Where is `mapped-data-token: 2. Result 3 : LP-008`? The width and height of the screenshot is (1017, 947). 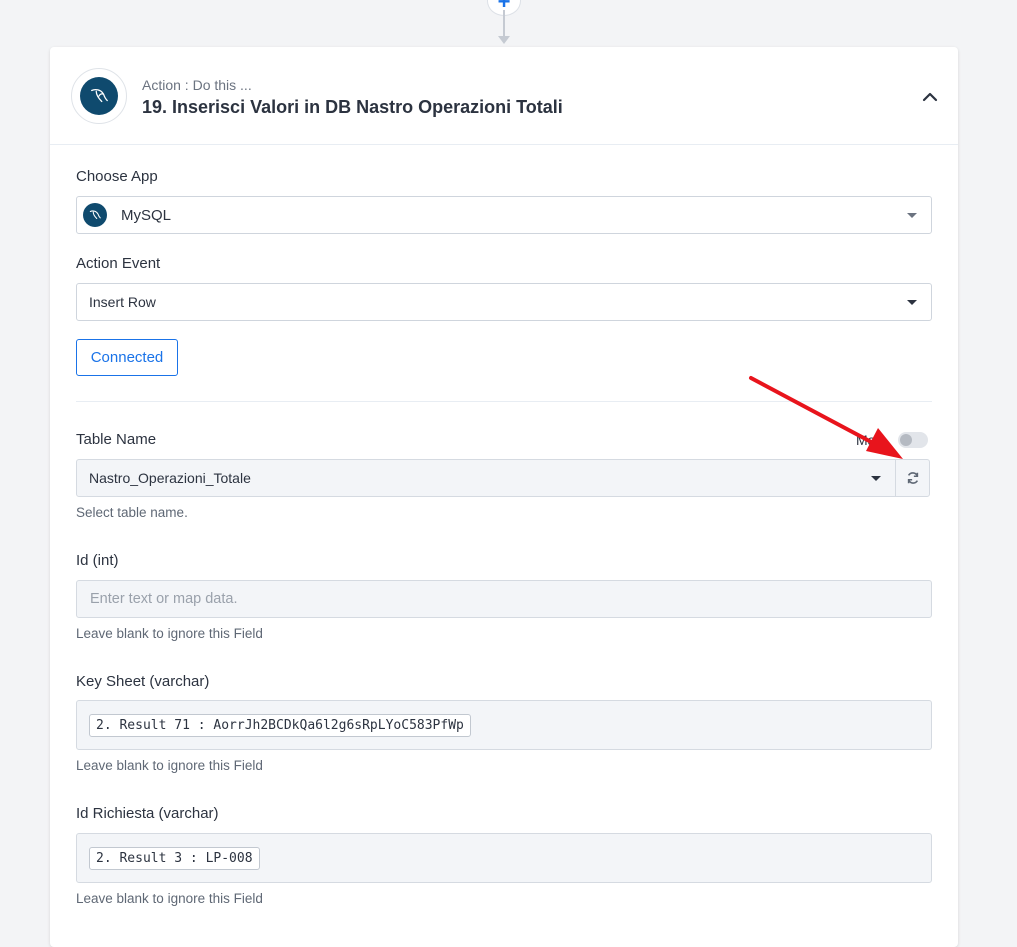
mapped-data-token: 2. Result 3 : LP-008 is located at coordinates (174, 858).